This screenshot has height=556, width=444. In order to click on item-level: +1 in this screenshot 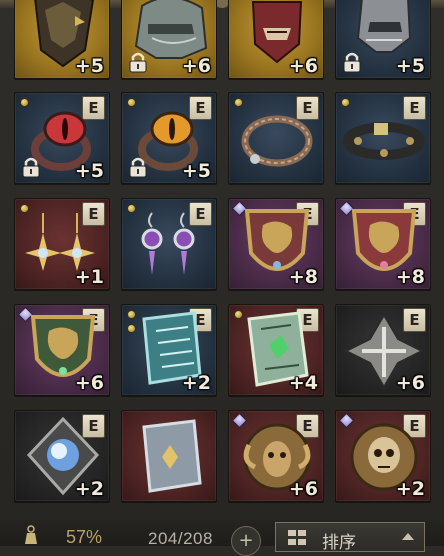, I will do `click(89, 277)`.